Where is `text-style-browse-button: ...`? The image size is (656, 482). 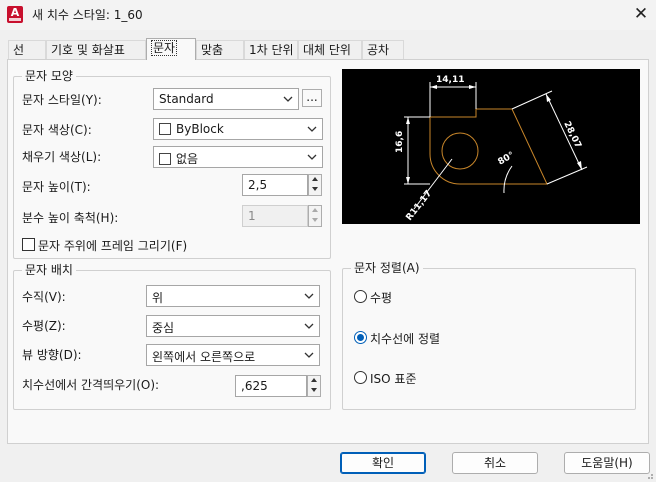 text-style-browse-button: ... is located at coordinates (312, 98).